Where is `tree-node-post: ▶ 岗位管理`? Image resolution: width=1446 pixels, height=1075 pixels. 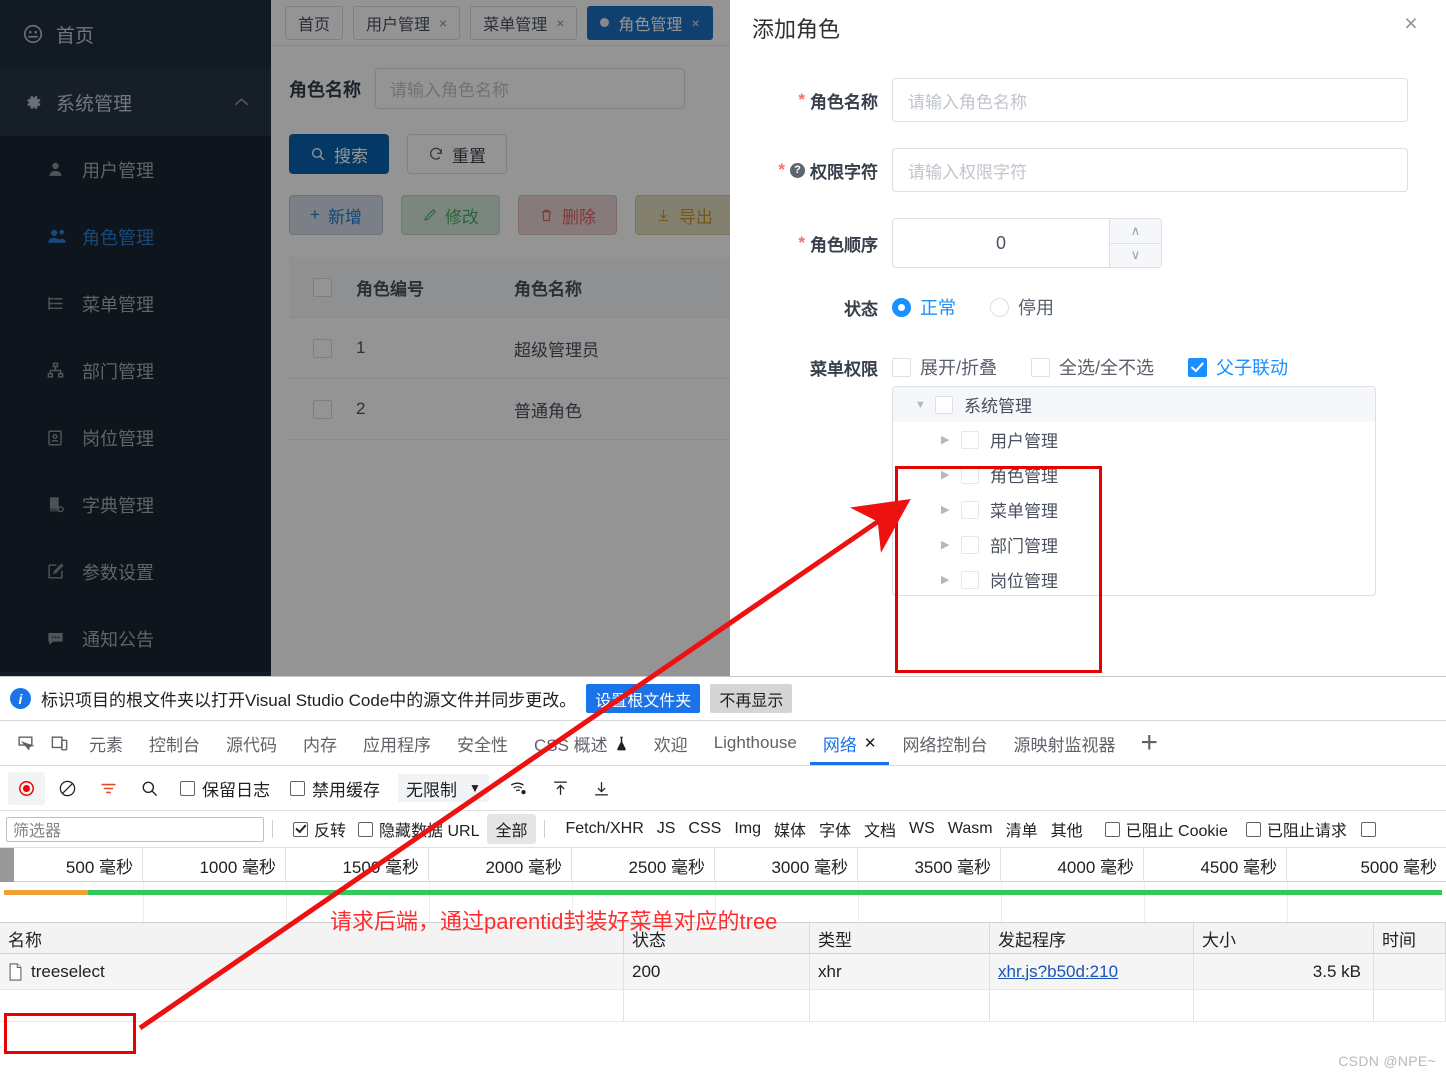 tree-node-post: ▶ 岗位管理 is located at coordinates (1134, 578).